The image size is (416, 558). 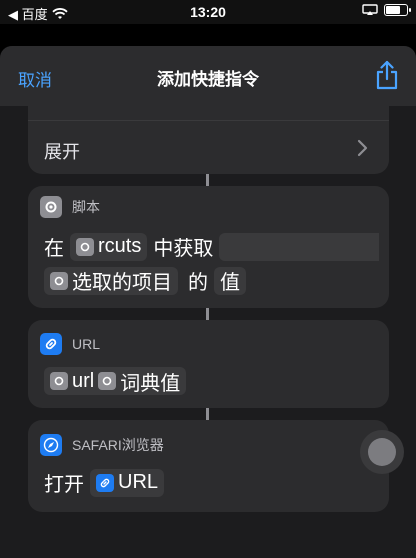 What do you see at coordinates (299, 246) in the screenshot?
I see `key-input-field` at bounding box center [299, 246].